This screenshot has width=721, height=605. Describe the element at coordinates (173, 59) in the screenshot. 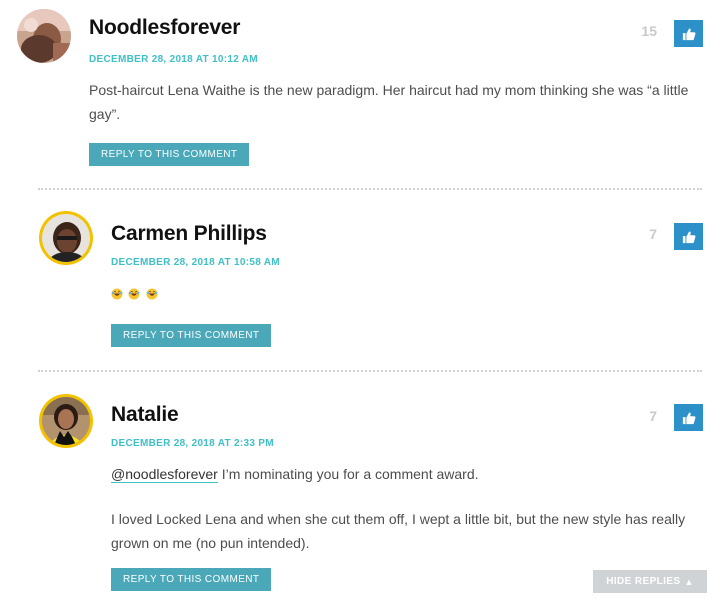

I see `comment-date: December 28, 2018 at 10:12 AM` at that location.